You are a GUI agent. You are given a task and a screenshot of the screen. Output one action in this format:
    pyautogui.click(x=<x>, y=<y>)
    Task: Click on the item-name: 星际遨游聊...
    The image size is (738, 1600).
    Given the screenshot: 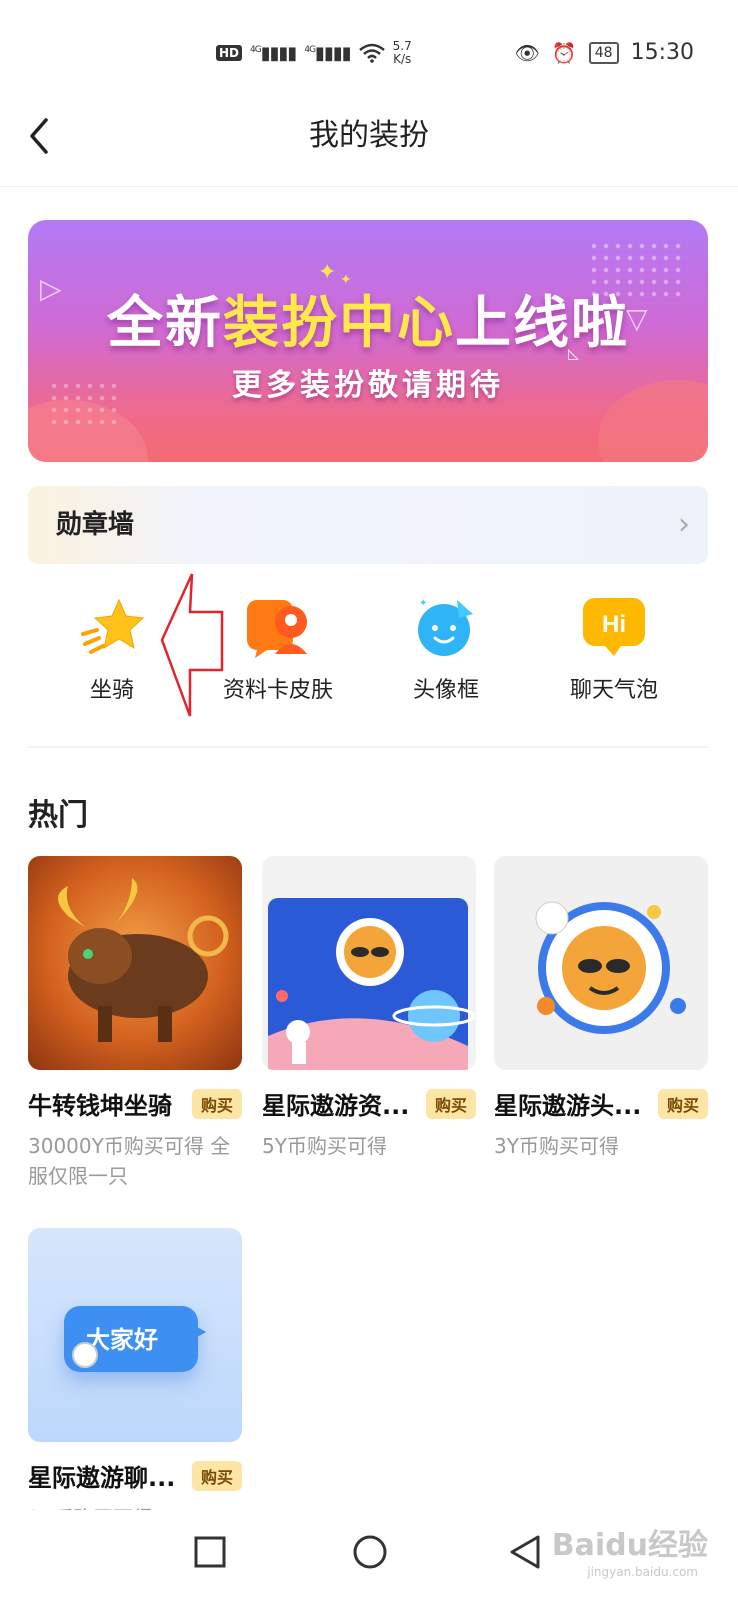 What is the action you would take?
    pyautogui.click(x=102, y=1478)
    